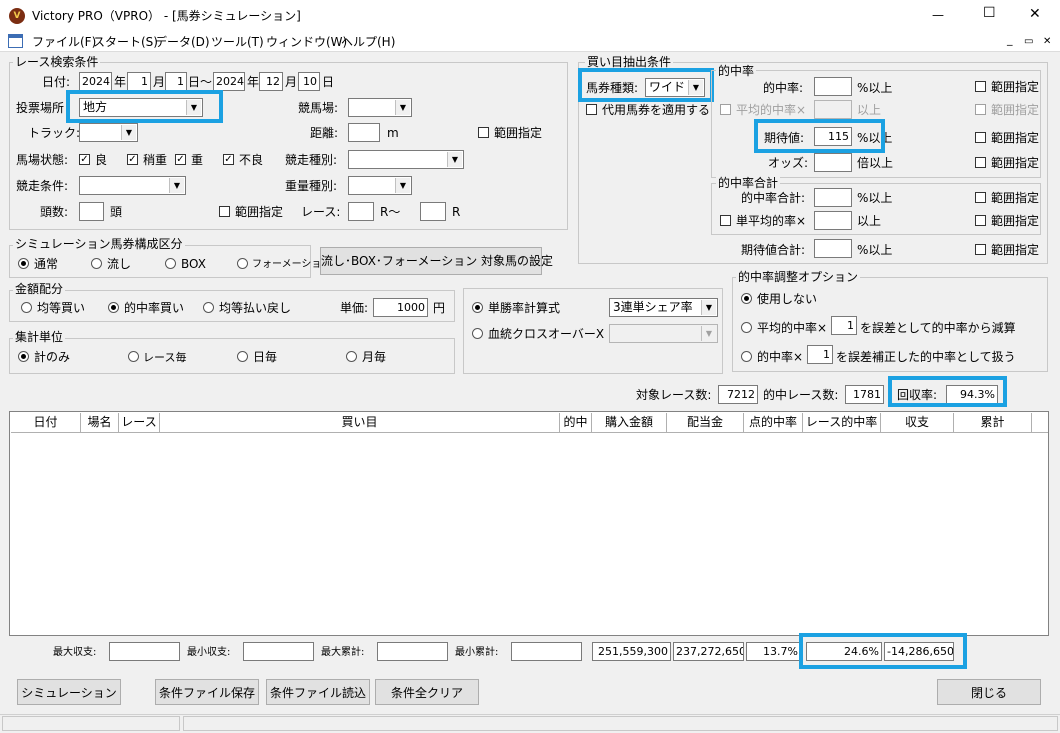 The width and height of the screenshot is (1060, 733). Describe the element at coordinates (1015, 198) in the screenshot. I see `hitrate-sum-range-label: 範囲指定` at that location.